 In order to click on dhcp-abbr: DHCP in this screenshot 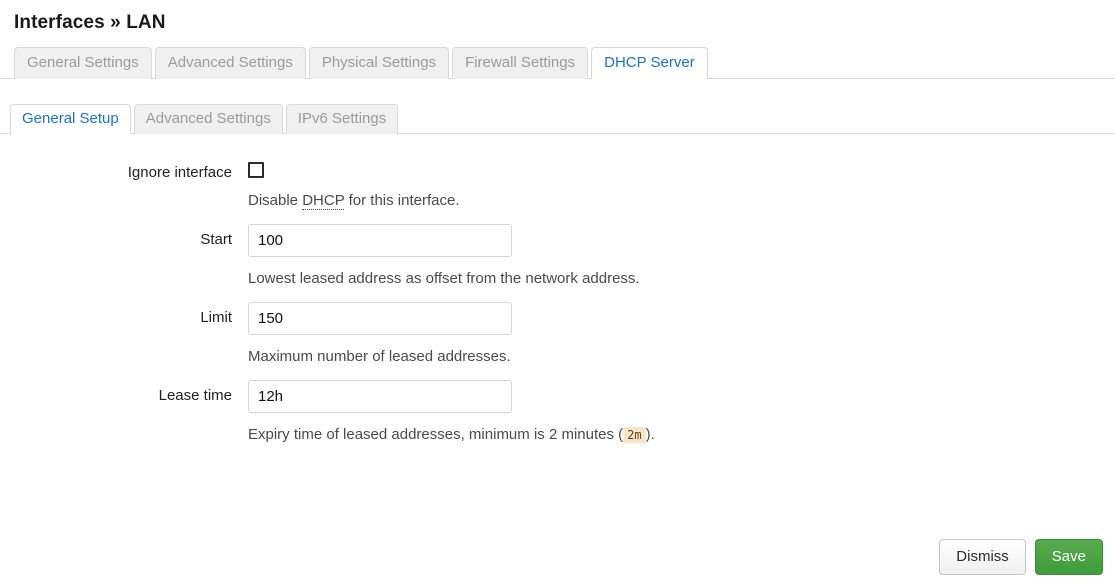, I will do `click(323, 201)`.